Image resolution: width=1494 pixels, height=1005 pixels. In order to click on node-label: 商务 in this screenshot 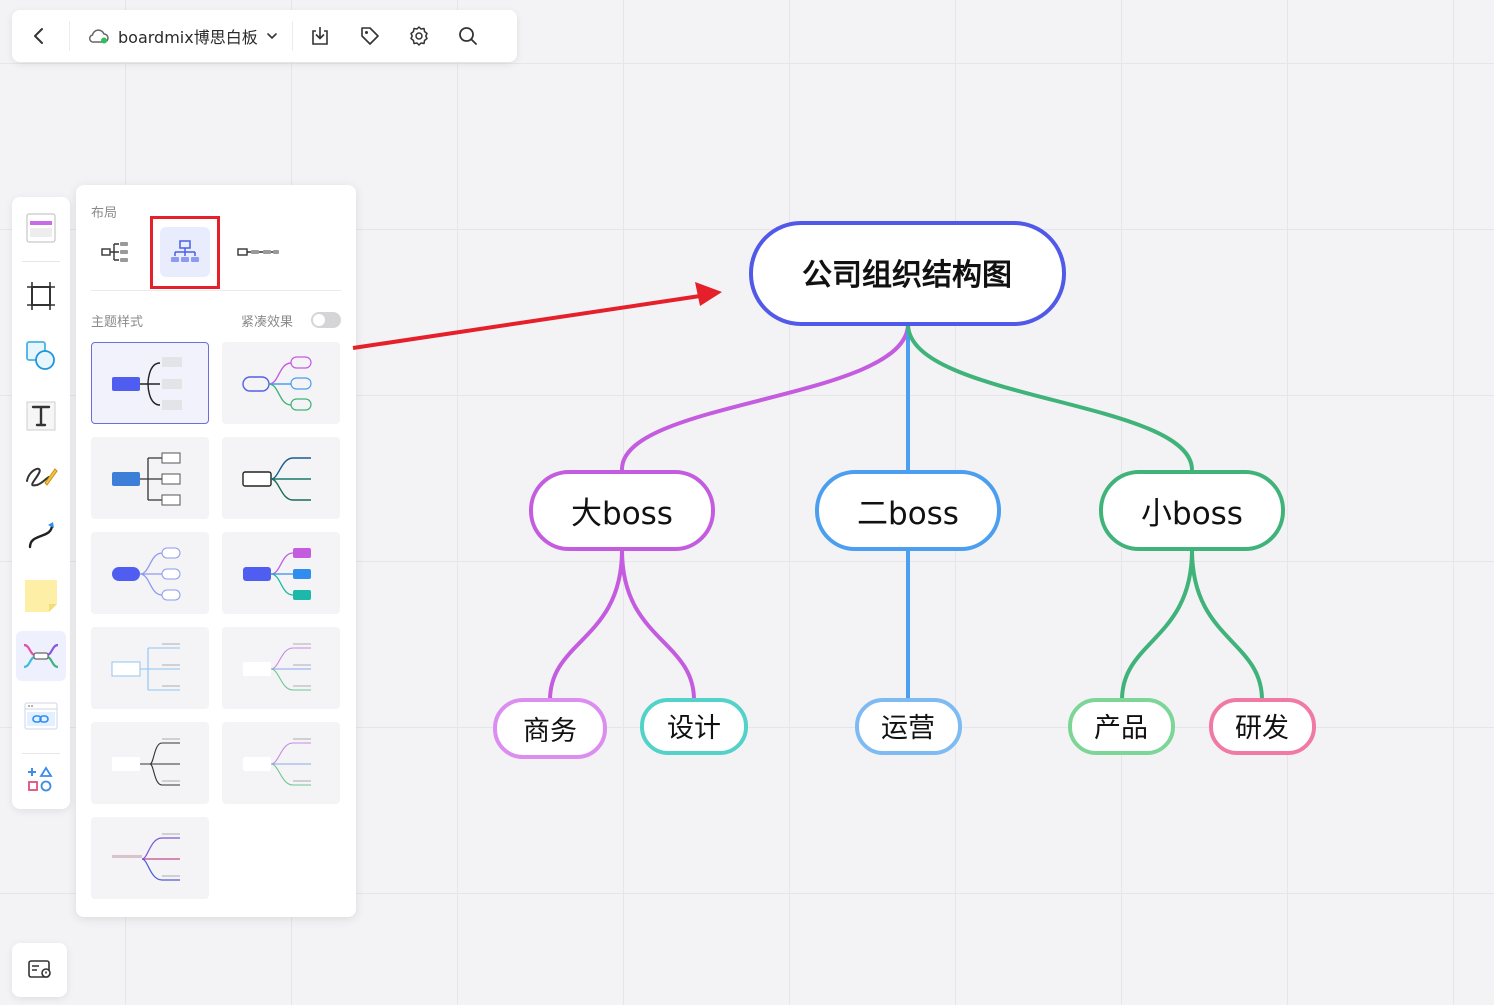, I will do `click(550, 731)`.